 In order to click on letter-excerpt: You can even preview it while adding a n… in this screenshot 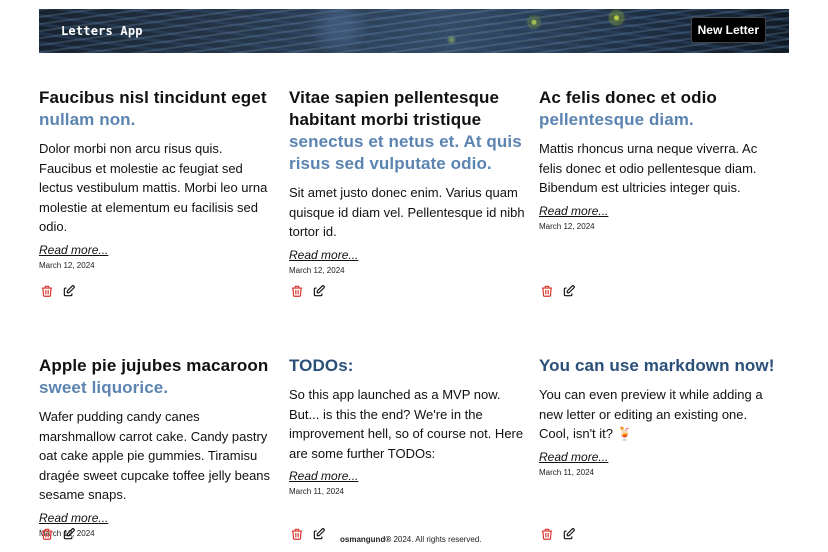, I will do `click(651, 414)`.